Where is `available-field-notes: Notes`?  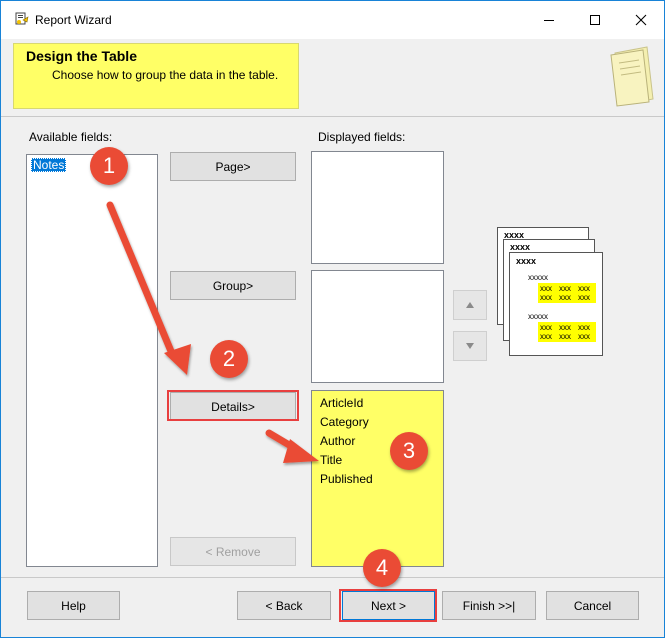 available-field-notes: Notes is located at coordinates (49, 165).